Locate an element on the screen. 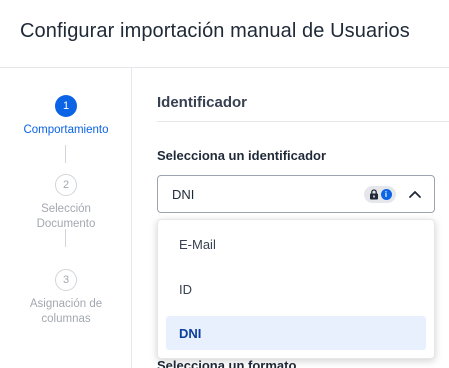  step-asignacion-columnas: 3 Asignación de columnas is located at coordinates (66, 298).